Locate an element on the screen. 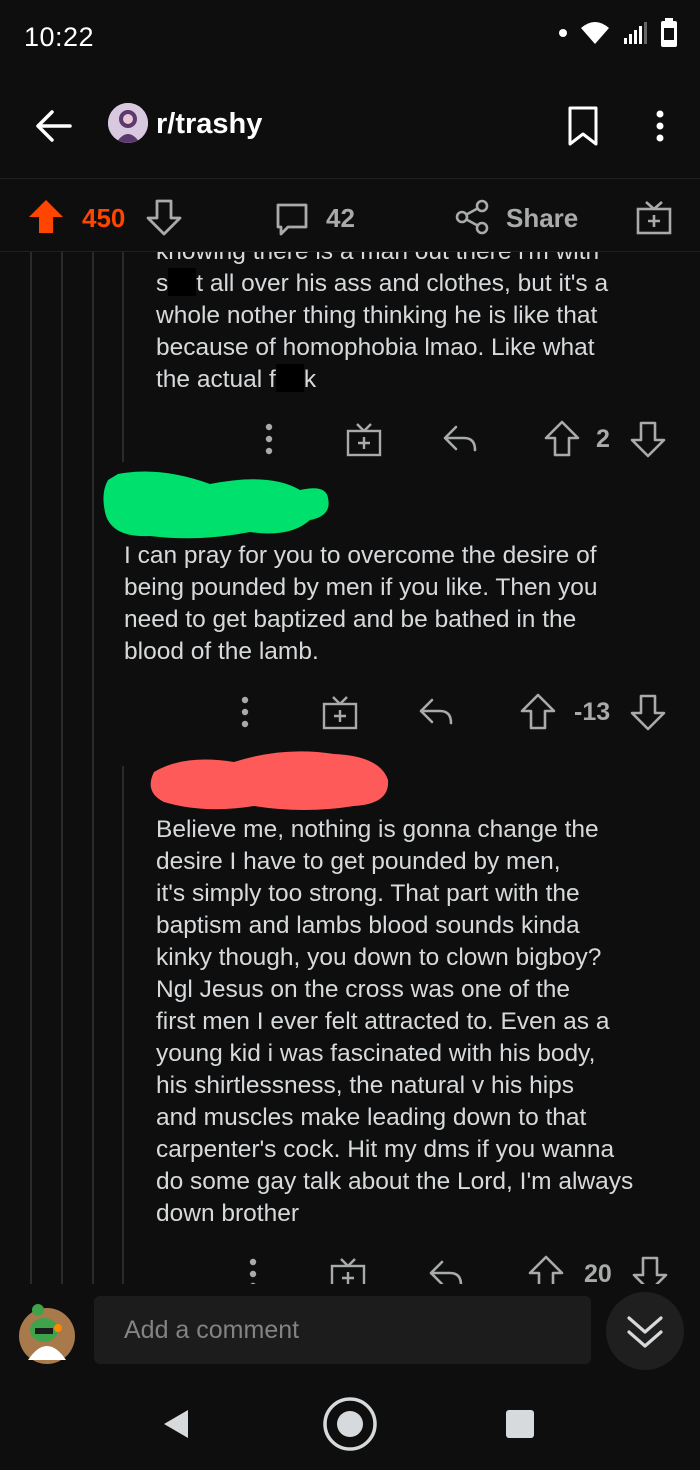 The image size is (700, 1470). comment-score: 20 is located at coordinates (598, 1272).